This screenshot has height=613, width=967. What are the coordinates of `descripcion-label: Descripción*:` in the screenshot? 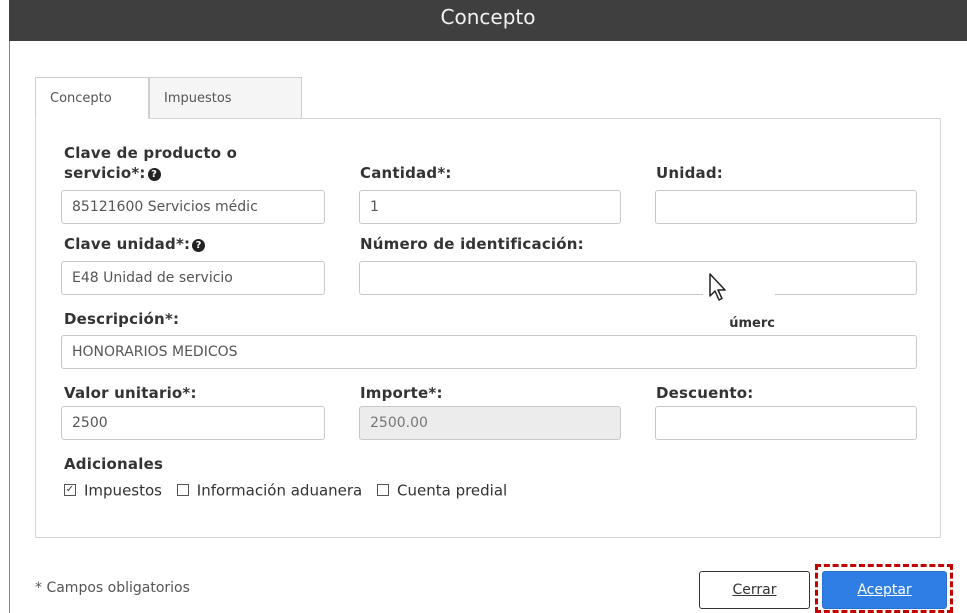 It's located at (122, 319).